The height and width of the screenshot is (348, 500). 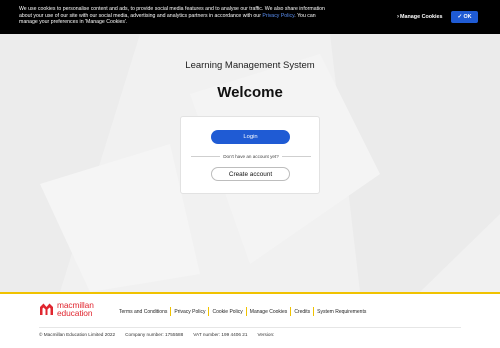 What do you see at coordinates (341, 312) in the screenshot?
I see `footer-link-system-requirements: System Requirements` at bounding box center [341, 312].